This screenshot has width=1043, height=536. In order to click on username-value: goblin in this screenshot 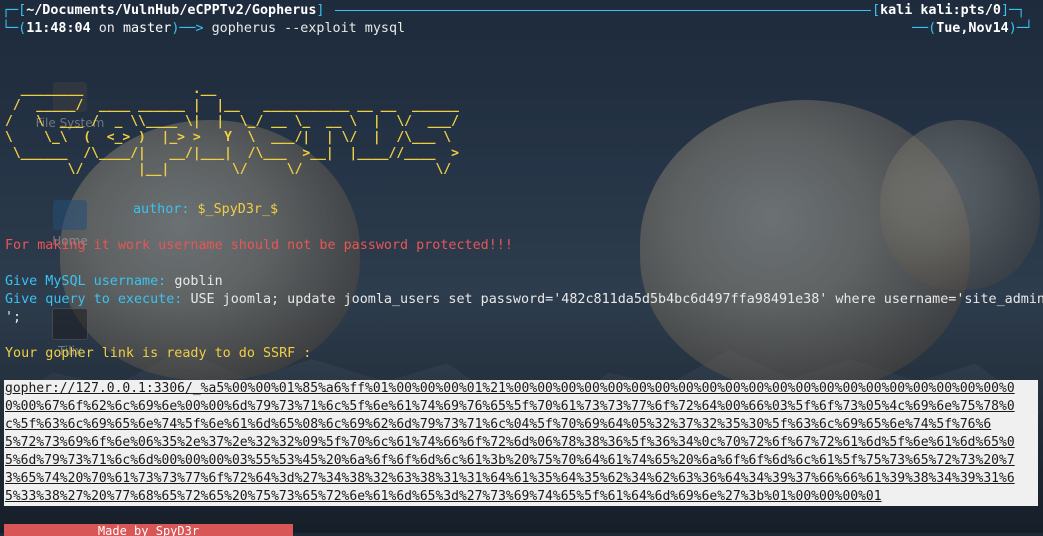, I will do `click(198, 281)`.